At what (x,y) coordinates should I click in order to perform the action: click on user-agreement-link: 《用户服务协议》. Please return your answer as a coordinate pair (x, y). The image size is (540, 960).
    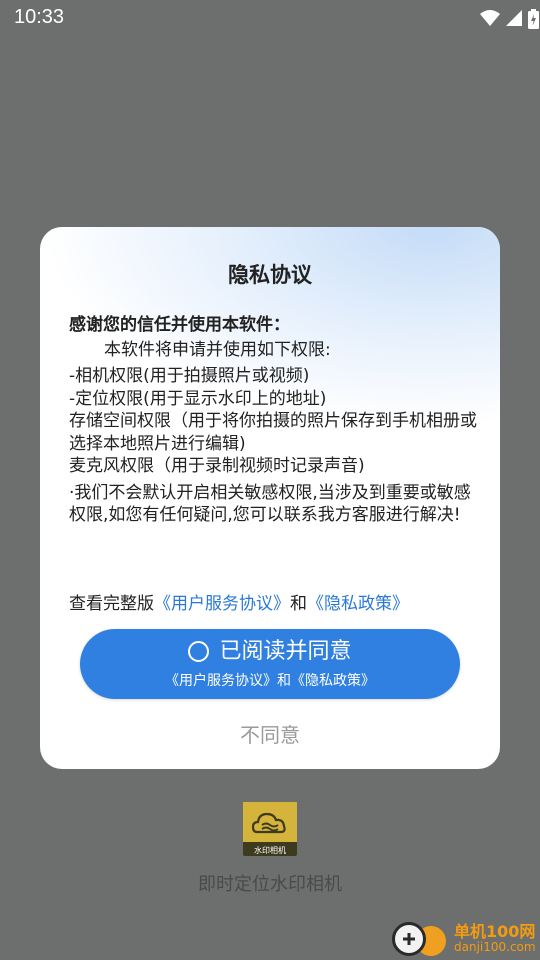
    Looking at the image, I should click on (222, 604).